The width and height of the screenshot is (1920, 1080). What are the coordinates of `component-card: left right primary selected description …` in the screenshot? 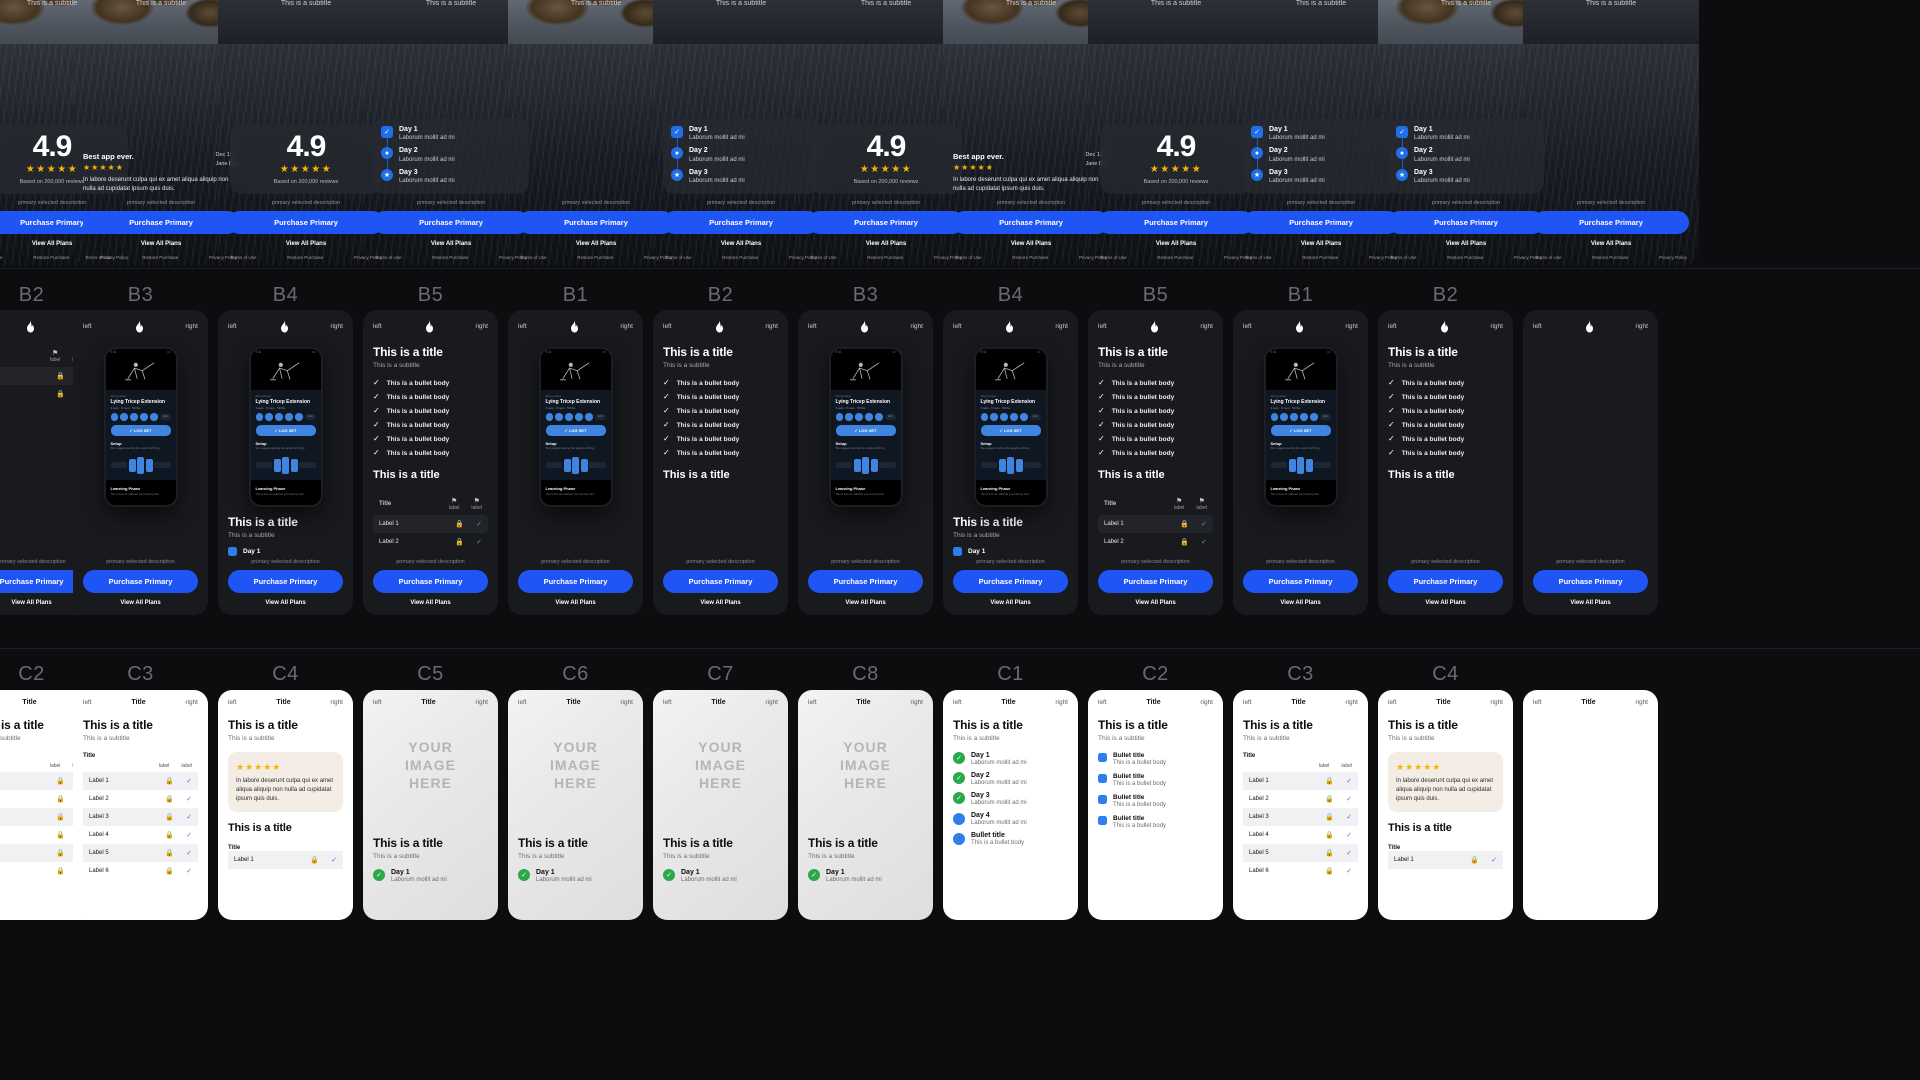 It's located at (1590, 462).